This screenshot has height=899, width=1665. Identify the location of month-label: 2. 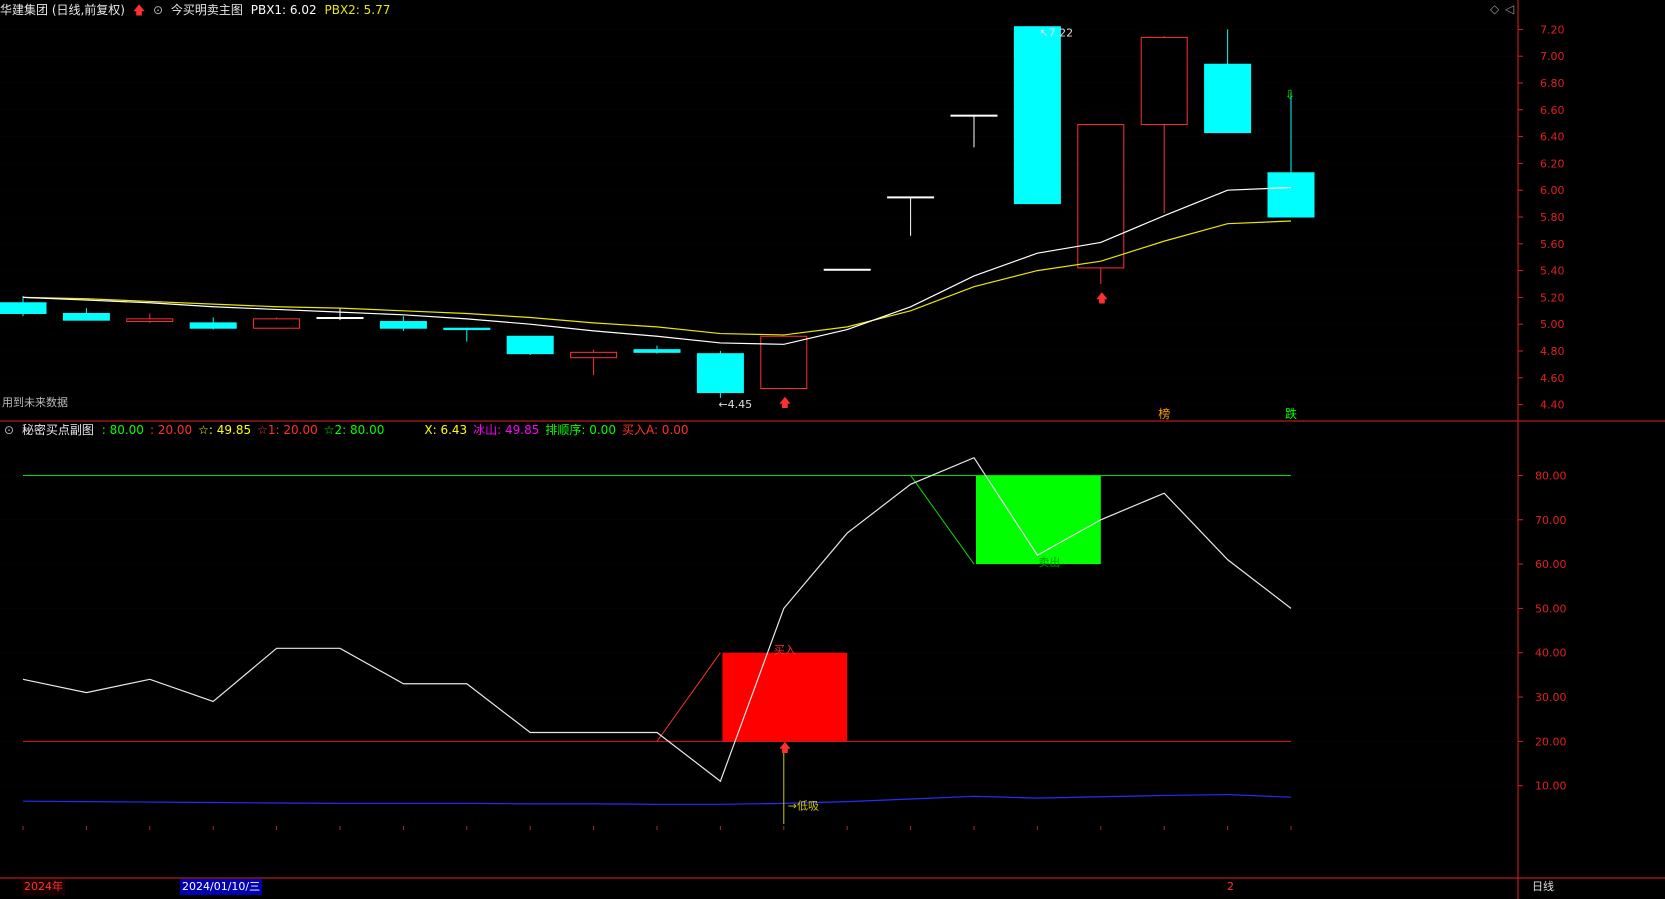
(1230, 886).